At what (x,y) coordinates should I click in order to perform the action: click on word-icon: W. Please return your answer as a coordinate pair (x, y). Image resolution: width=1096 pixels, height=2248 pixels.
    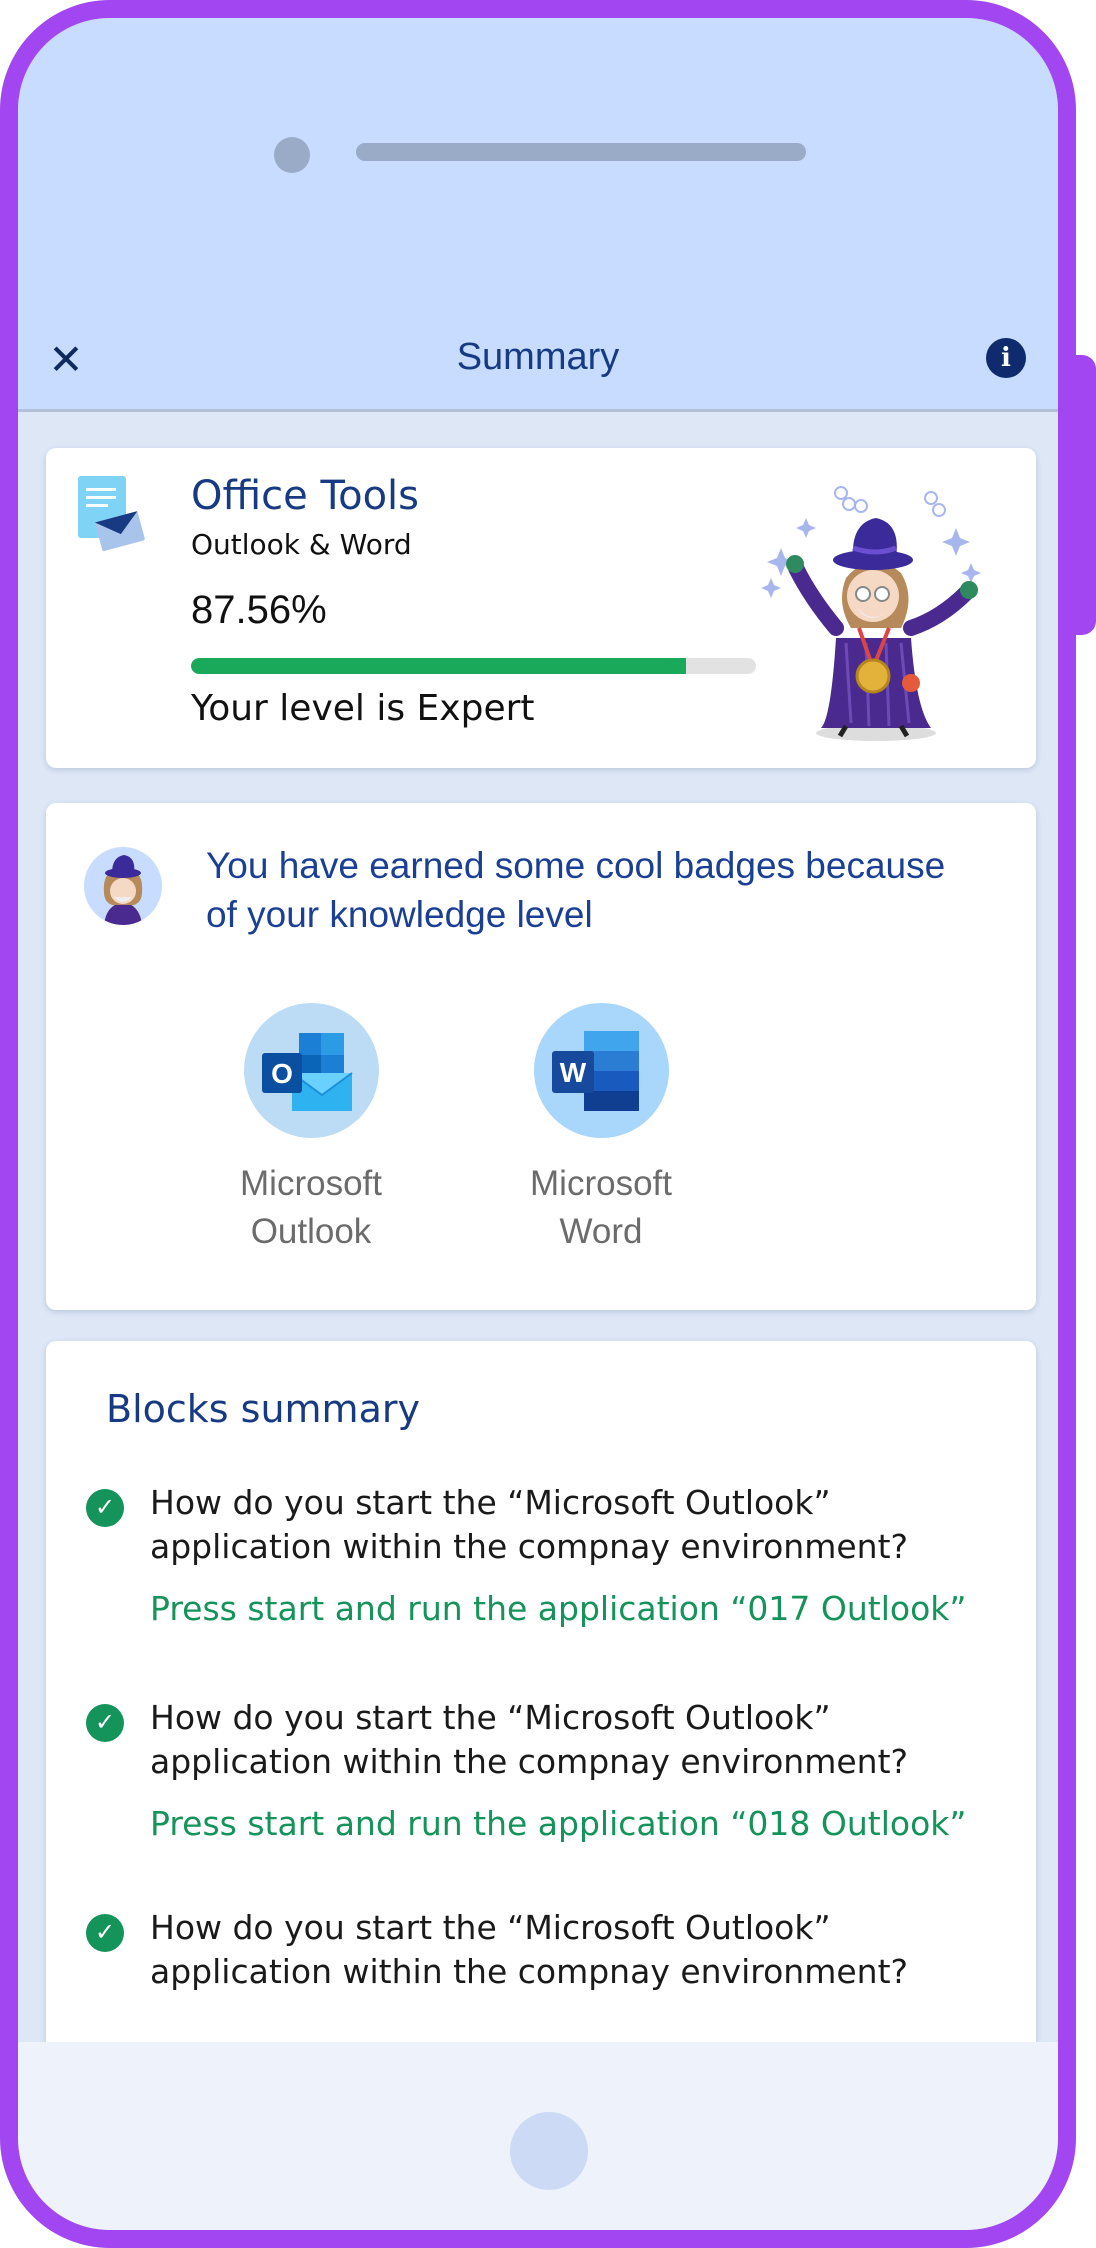
    Looking at the image, I should click on (595, 1071).